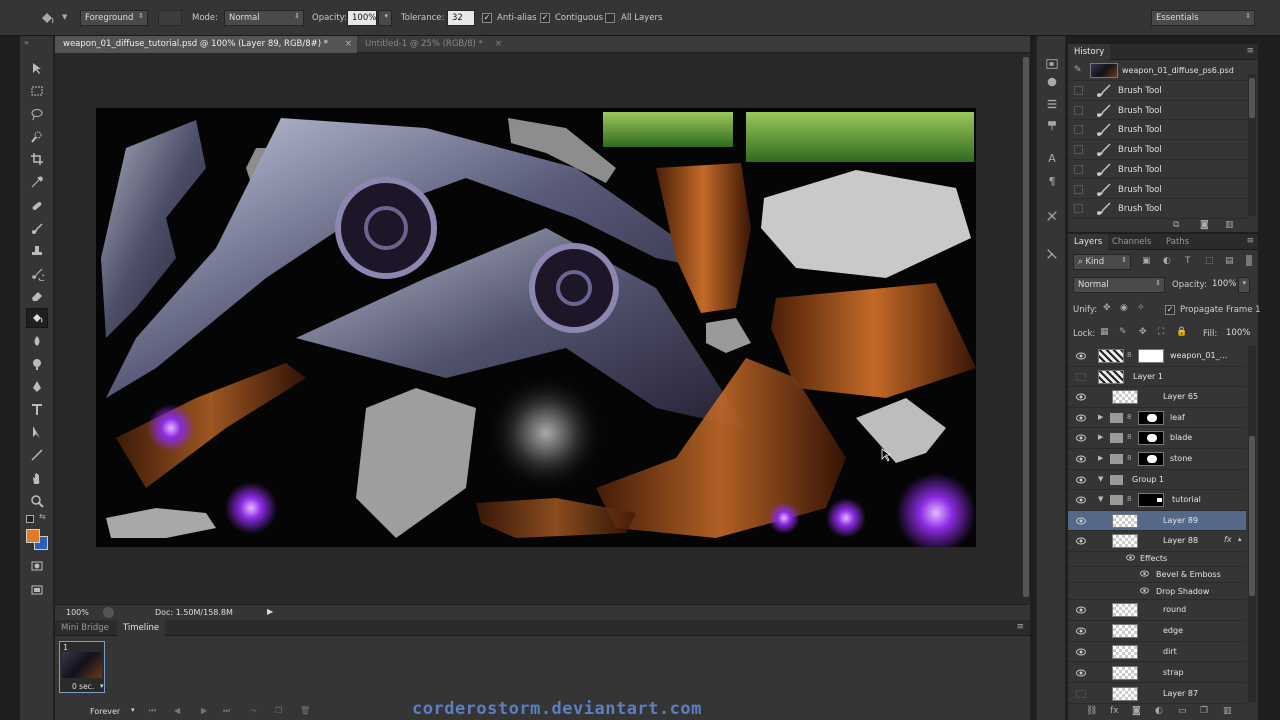 This screenshot has width=1280, height=720. I want to click on workspace-dropdown: Essentials ⇕, so click(1203, 18).